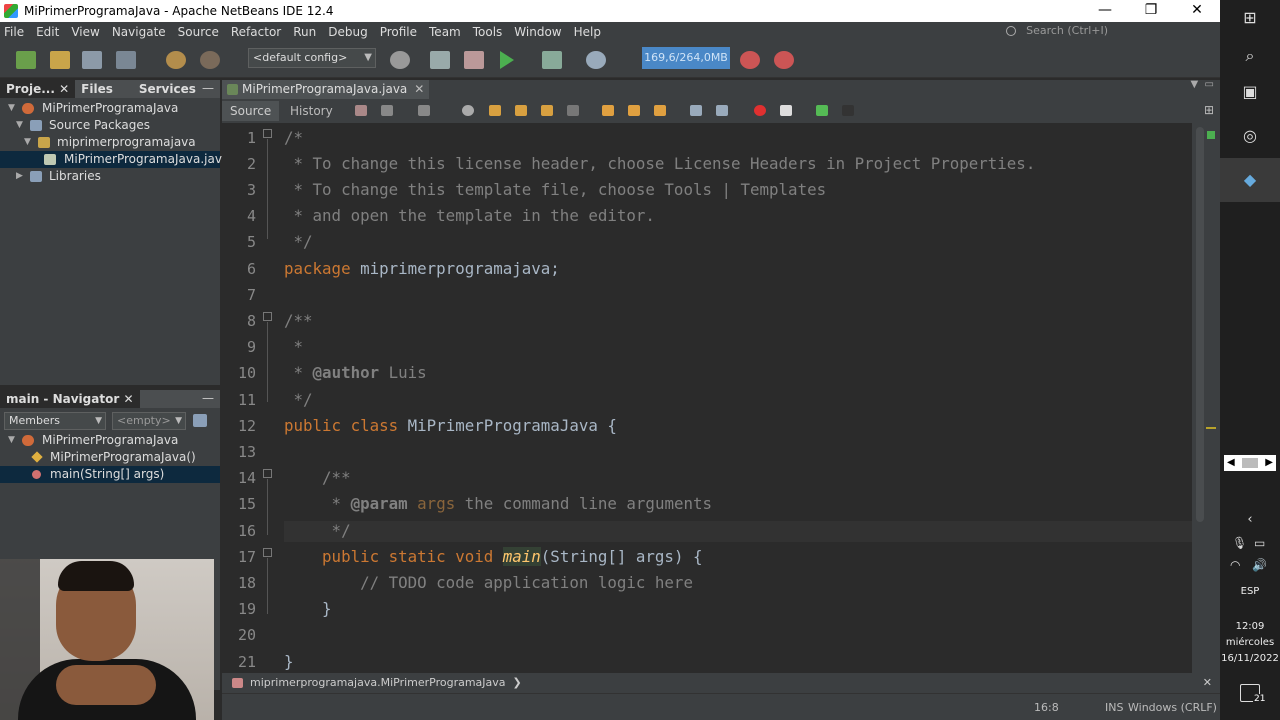  What do you see at coordinates (596, 60) in the screenshot?
I see `profile-icon` at bounding box center [596, 60].